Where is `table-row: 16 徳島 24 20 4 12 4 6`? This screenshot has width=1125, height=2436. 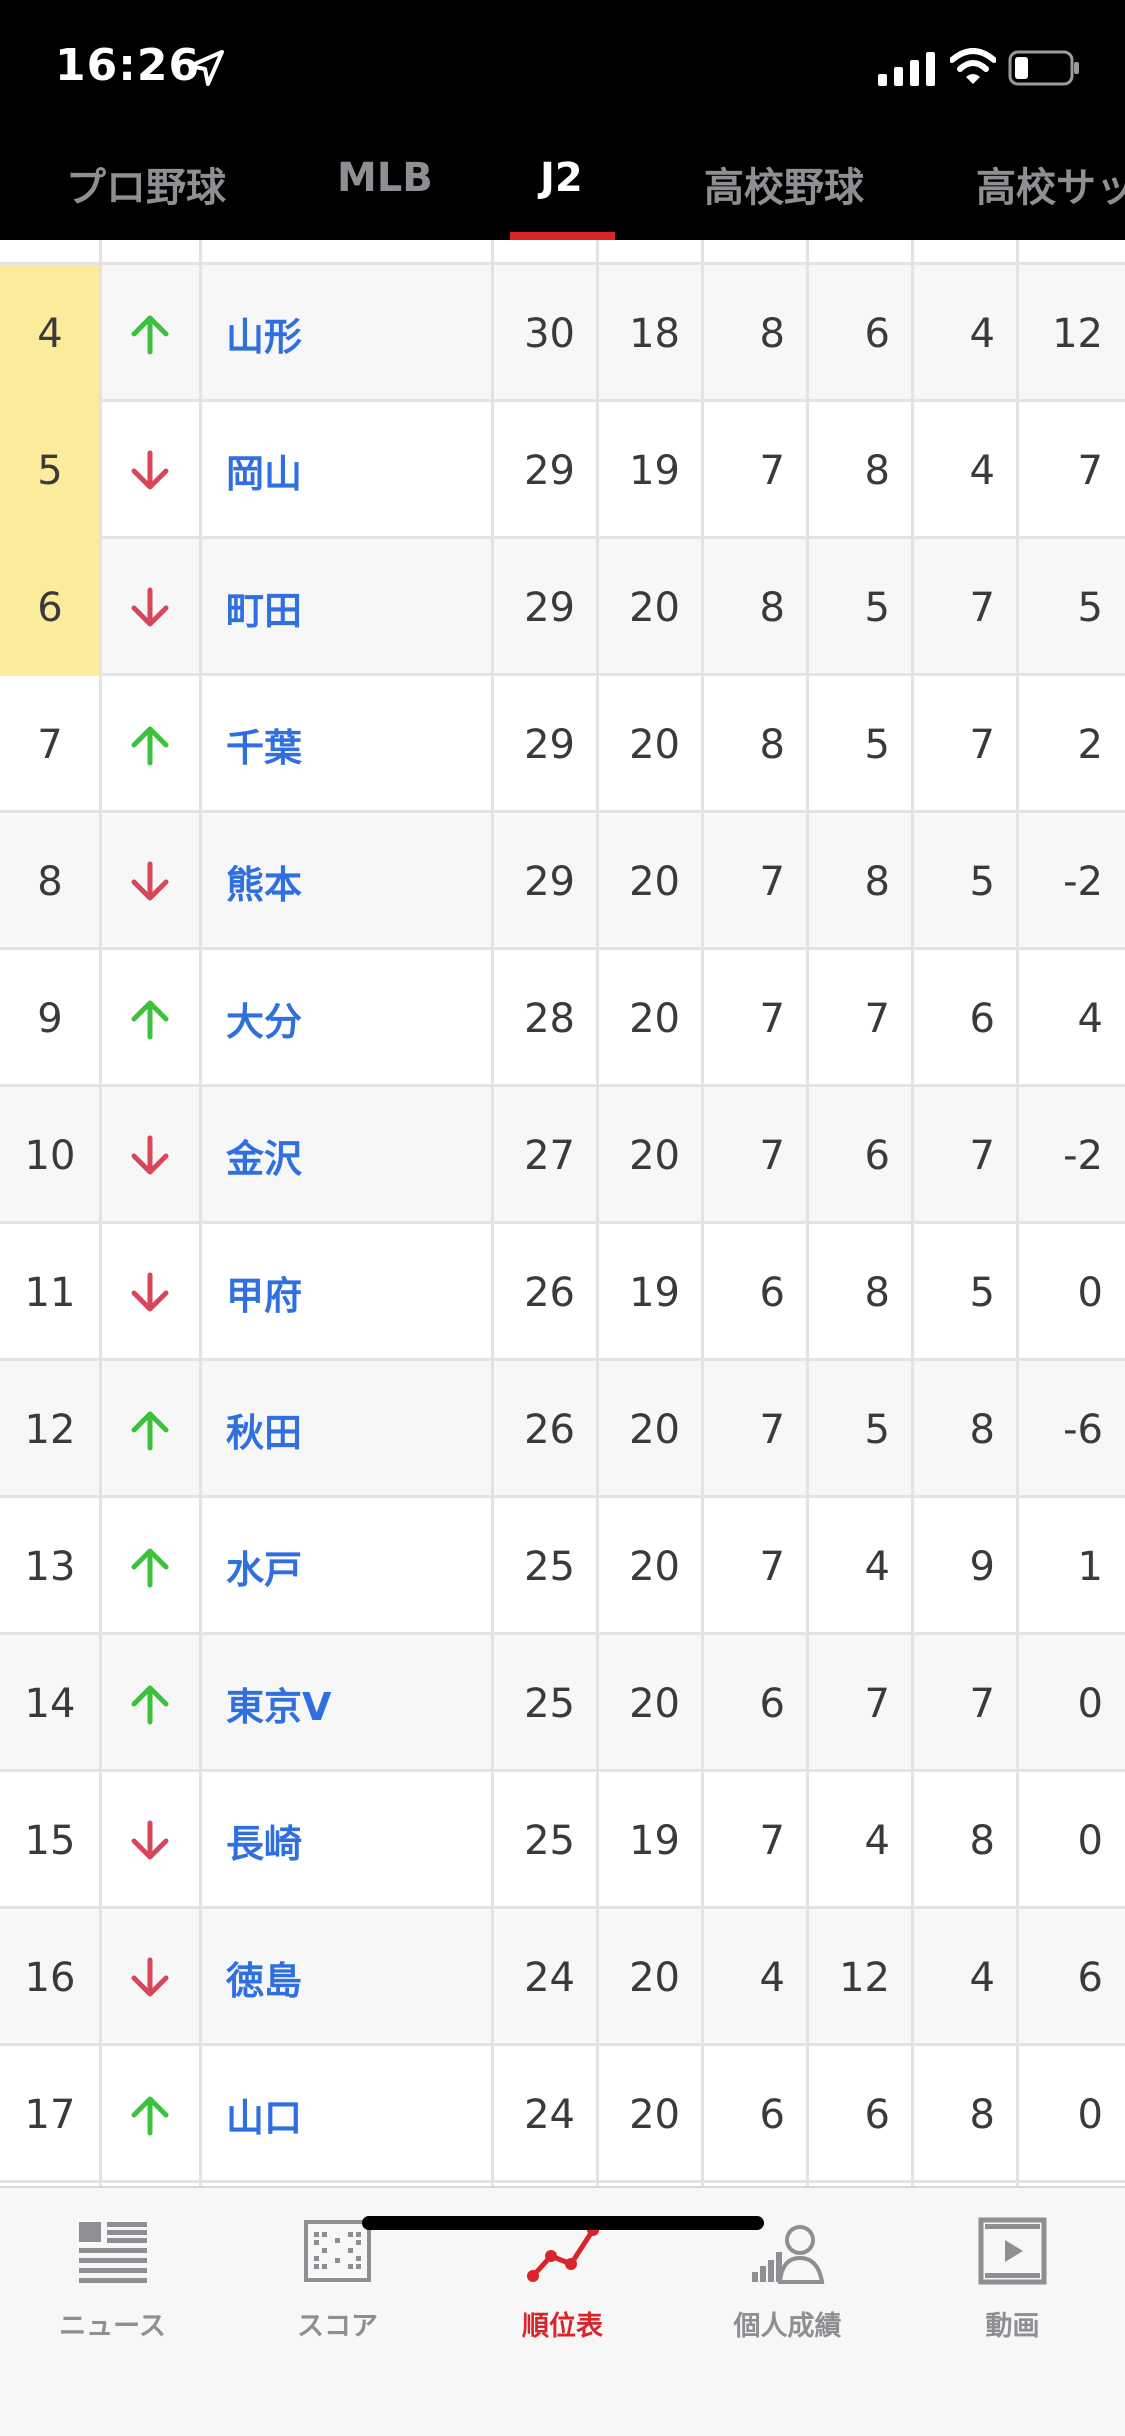
table-row: 16 徳島 24 20 4 12 4 6 is located at coordinates (562, 1977).